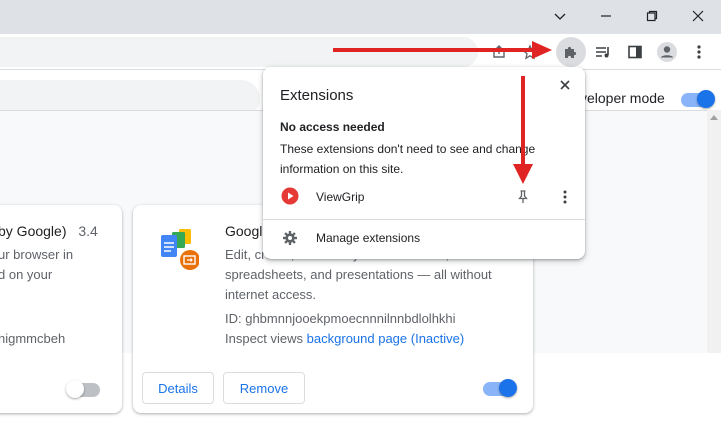 Image resolution: width=721 pixels, height=423 pixels. What do you see at coordinates (635, 52) in the screenshot?
I see `side-panel-icon` at bounding box center [635, 52].